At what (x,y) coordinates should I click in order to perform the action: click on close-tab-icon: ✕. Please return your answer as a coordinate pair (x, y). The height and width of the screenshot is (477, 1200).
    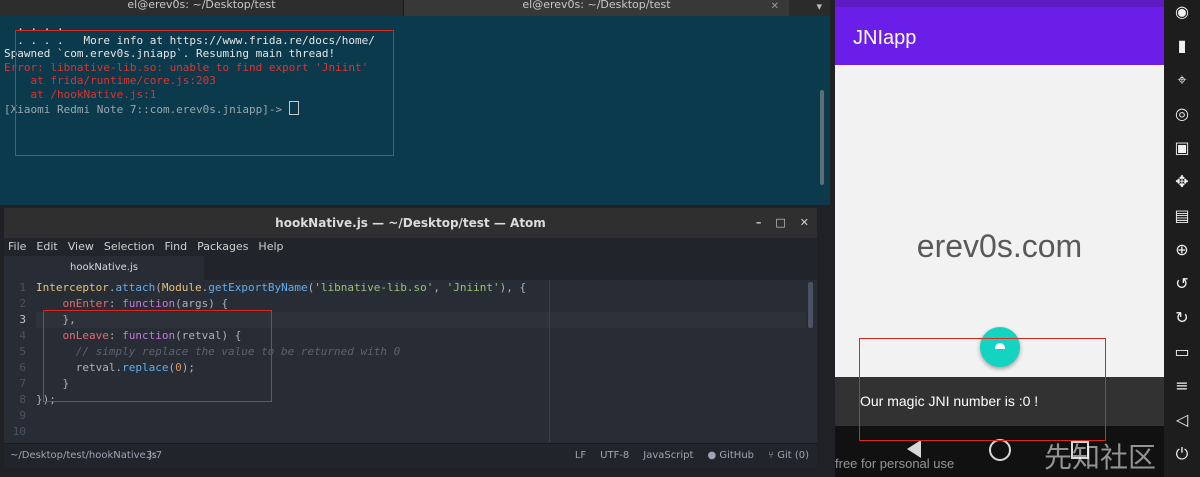
    Looking at the image, I should click on (775, 7).